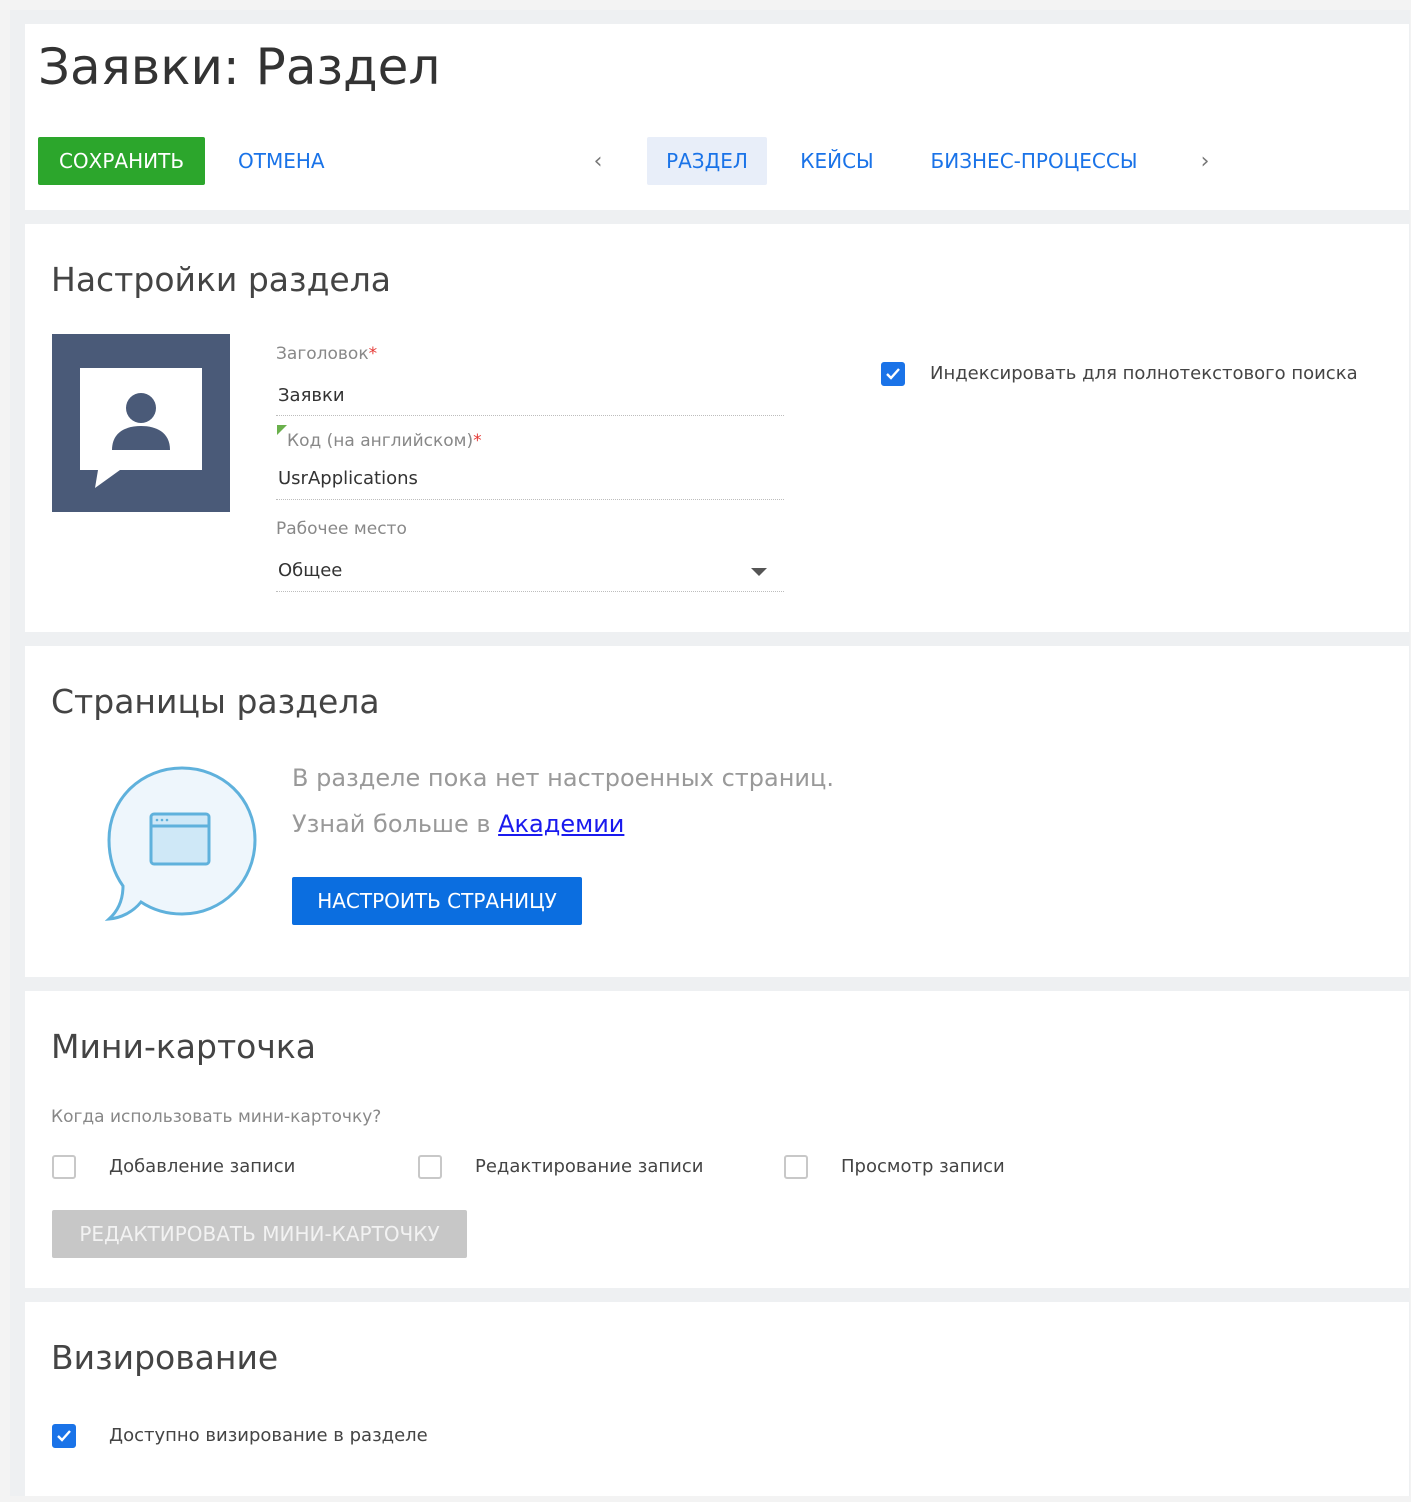 Image resolution: width=1411 pixels, height=1502 pixels. I want to click on learn-more-text: Узнай больше в Академии, so click(458, 824).